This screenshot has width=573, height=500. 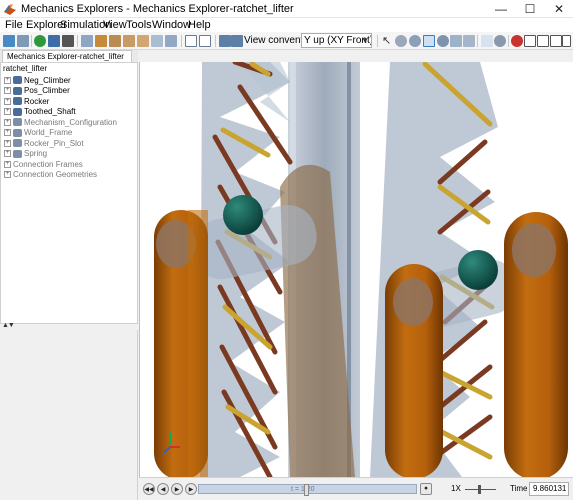 What do you see at coordinates (115, 25) in the screenshot?
I see `menu-view: View` at bounding box center [115, 25].